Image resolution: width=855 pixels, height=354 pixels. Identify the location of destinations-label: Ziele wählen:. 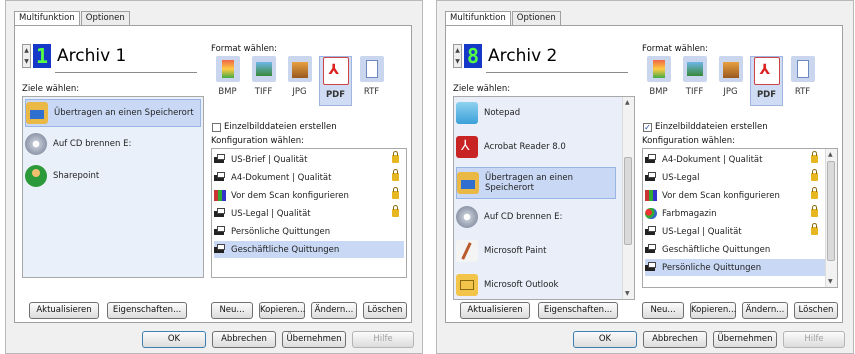
(51, 89).